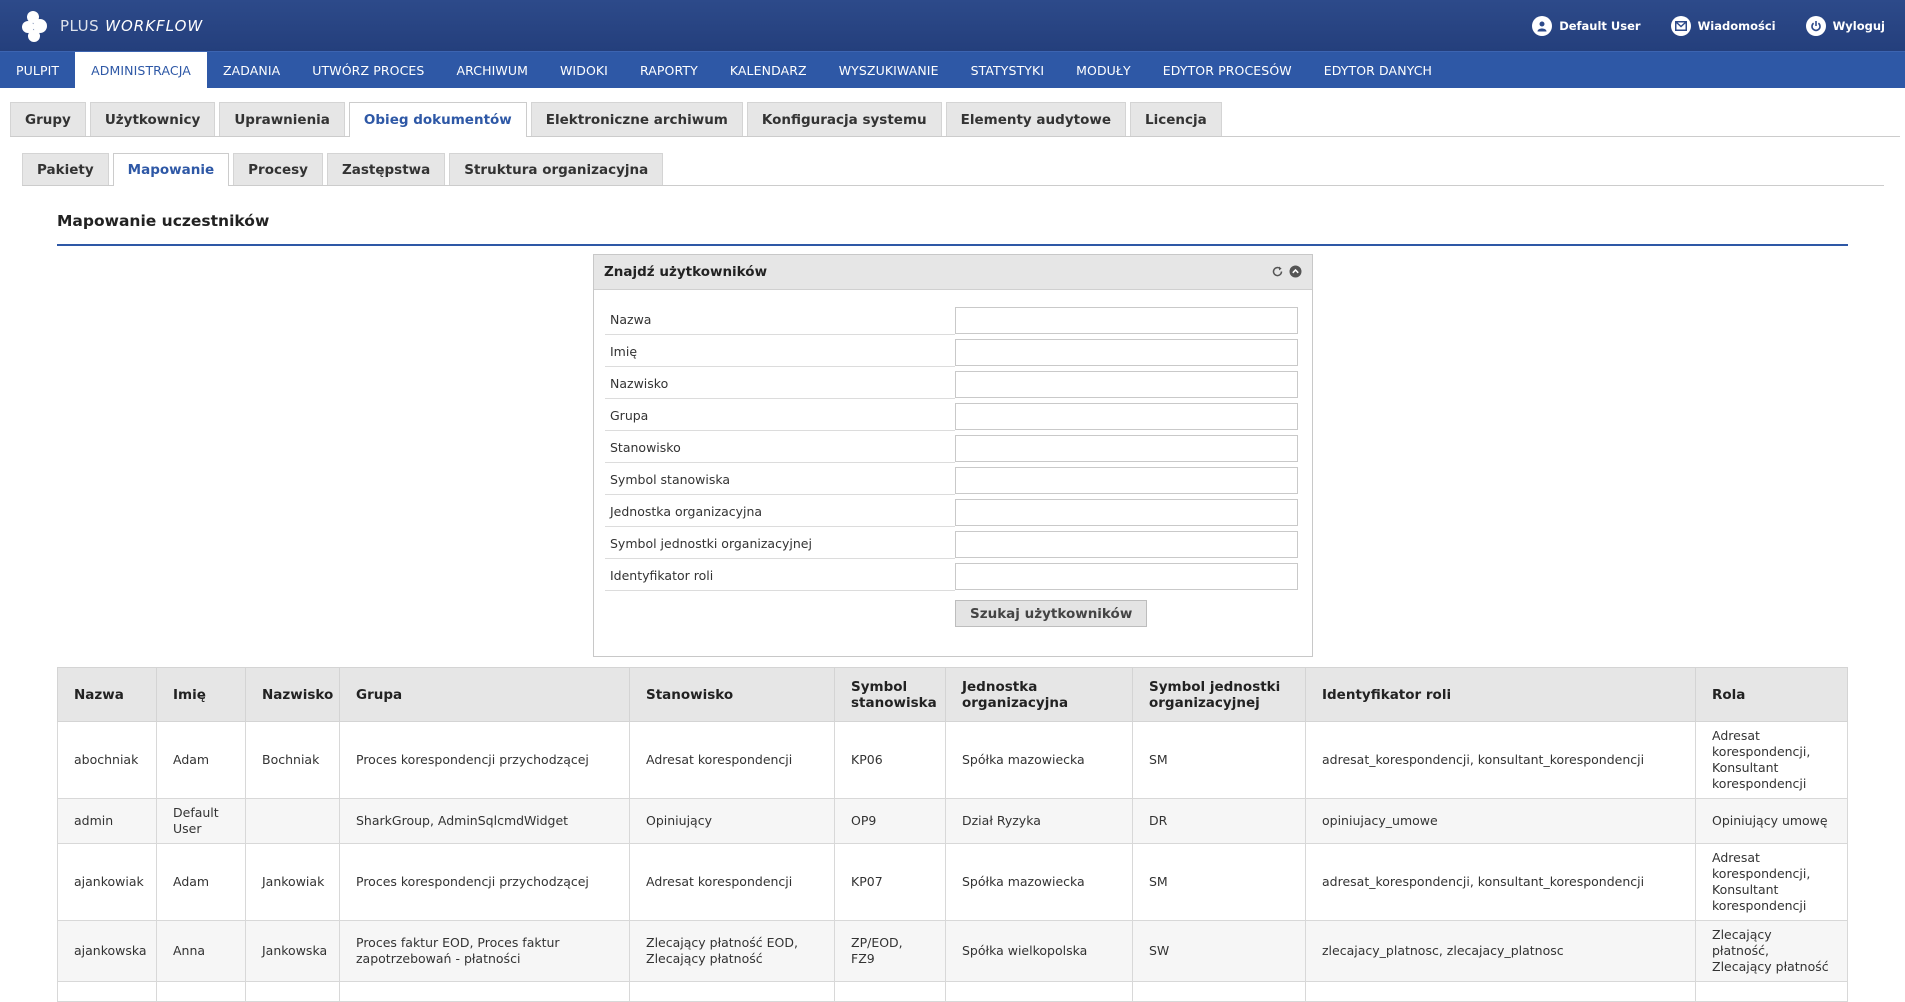 This screenshot has width=1905, height=1002. I want to click on nav-statystyki: STATYSTYKI, so click(1008, 70).